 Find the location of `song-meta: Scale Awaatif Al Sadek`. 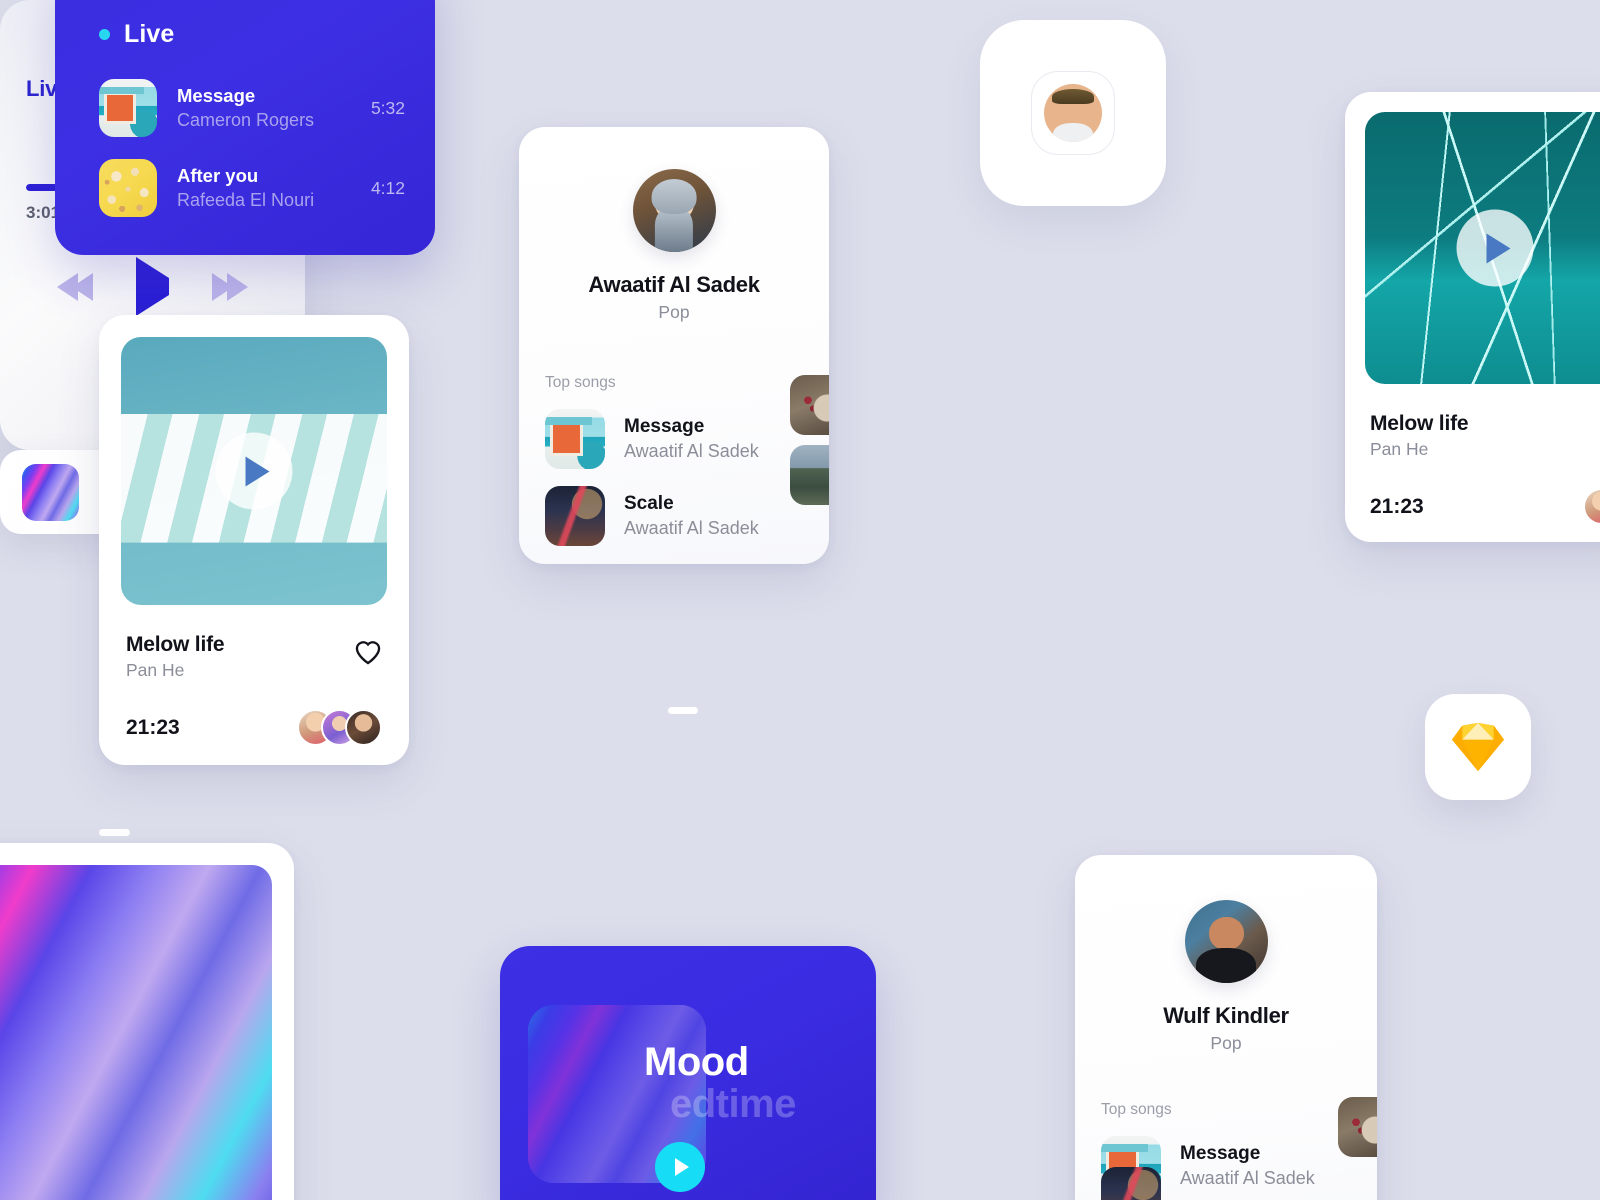

song-meta: Scale Awaatif Al Sadek is located at coordinates (691, 516).